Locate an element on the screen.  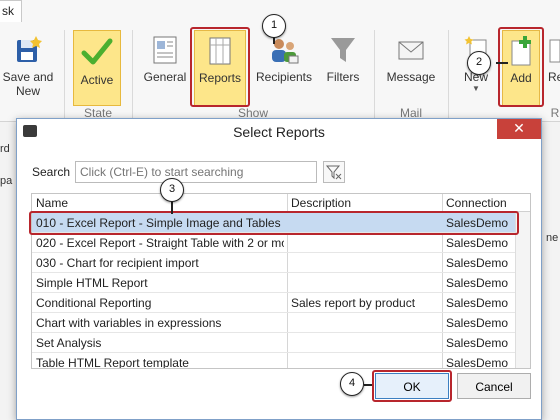
highlight-ok-box is located at coordinates (412, 386).